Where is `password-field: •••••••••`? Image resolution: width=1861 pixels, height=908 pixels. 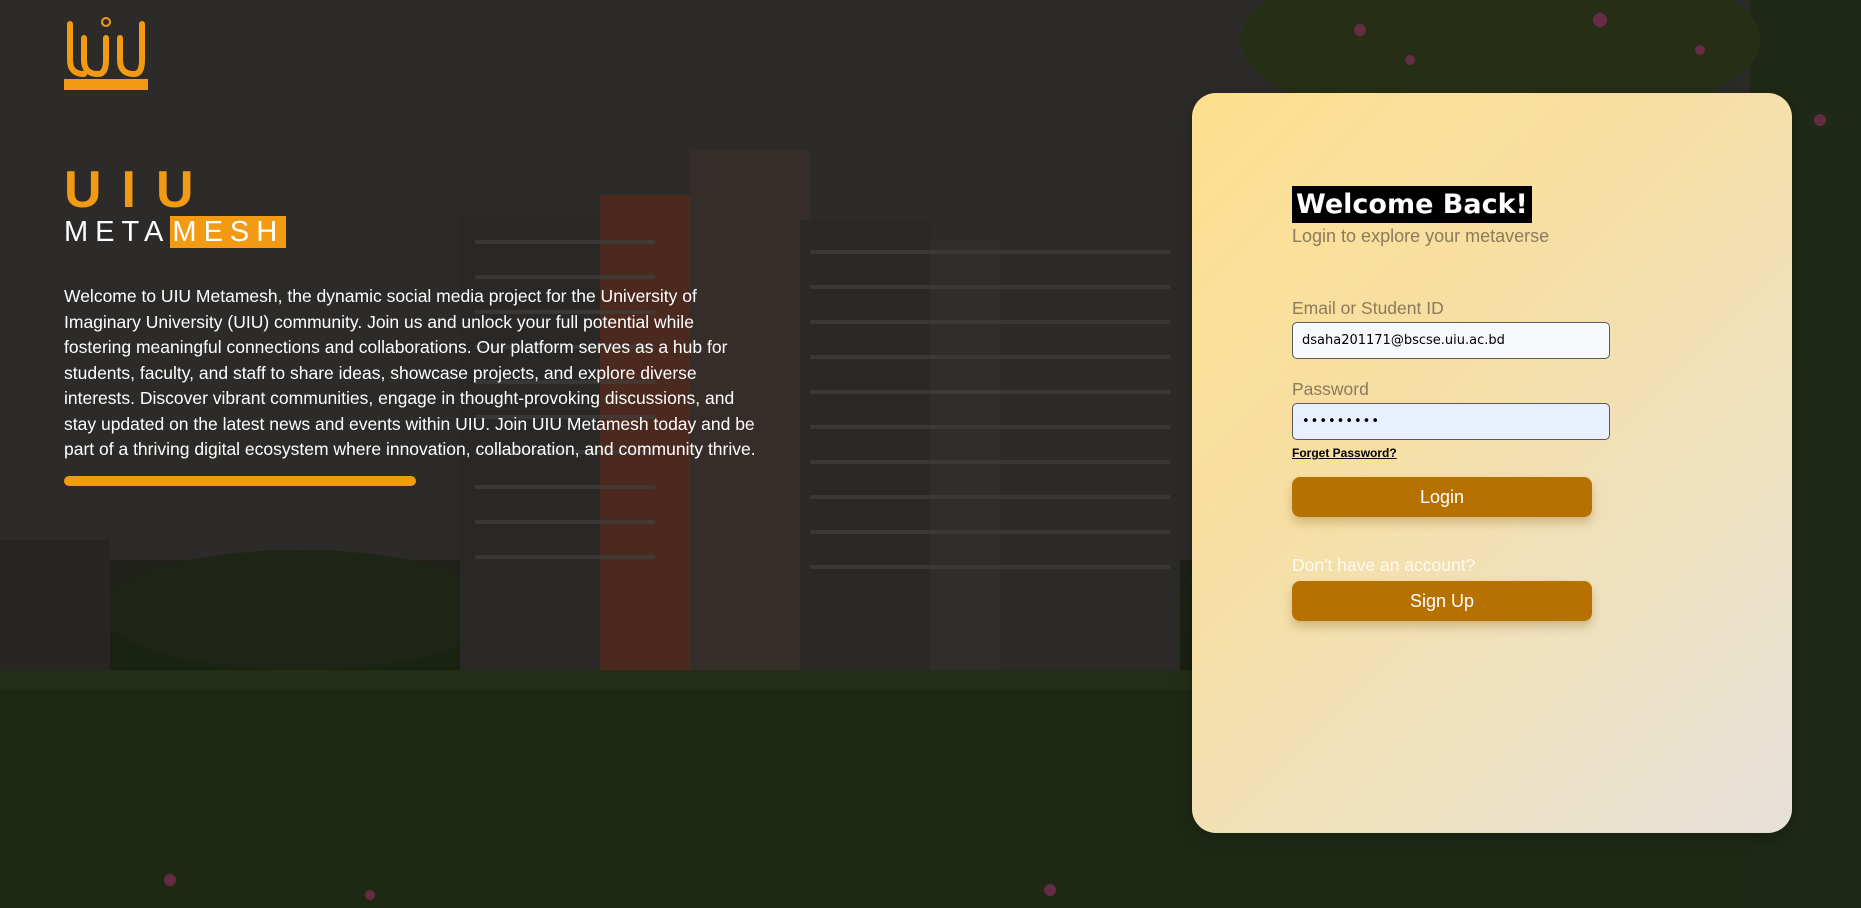 password-field: ••••••••• is located at coordinates (1451, 421).